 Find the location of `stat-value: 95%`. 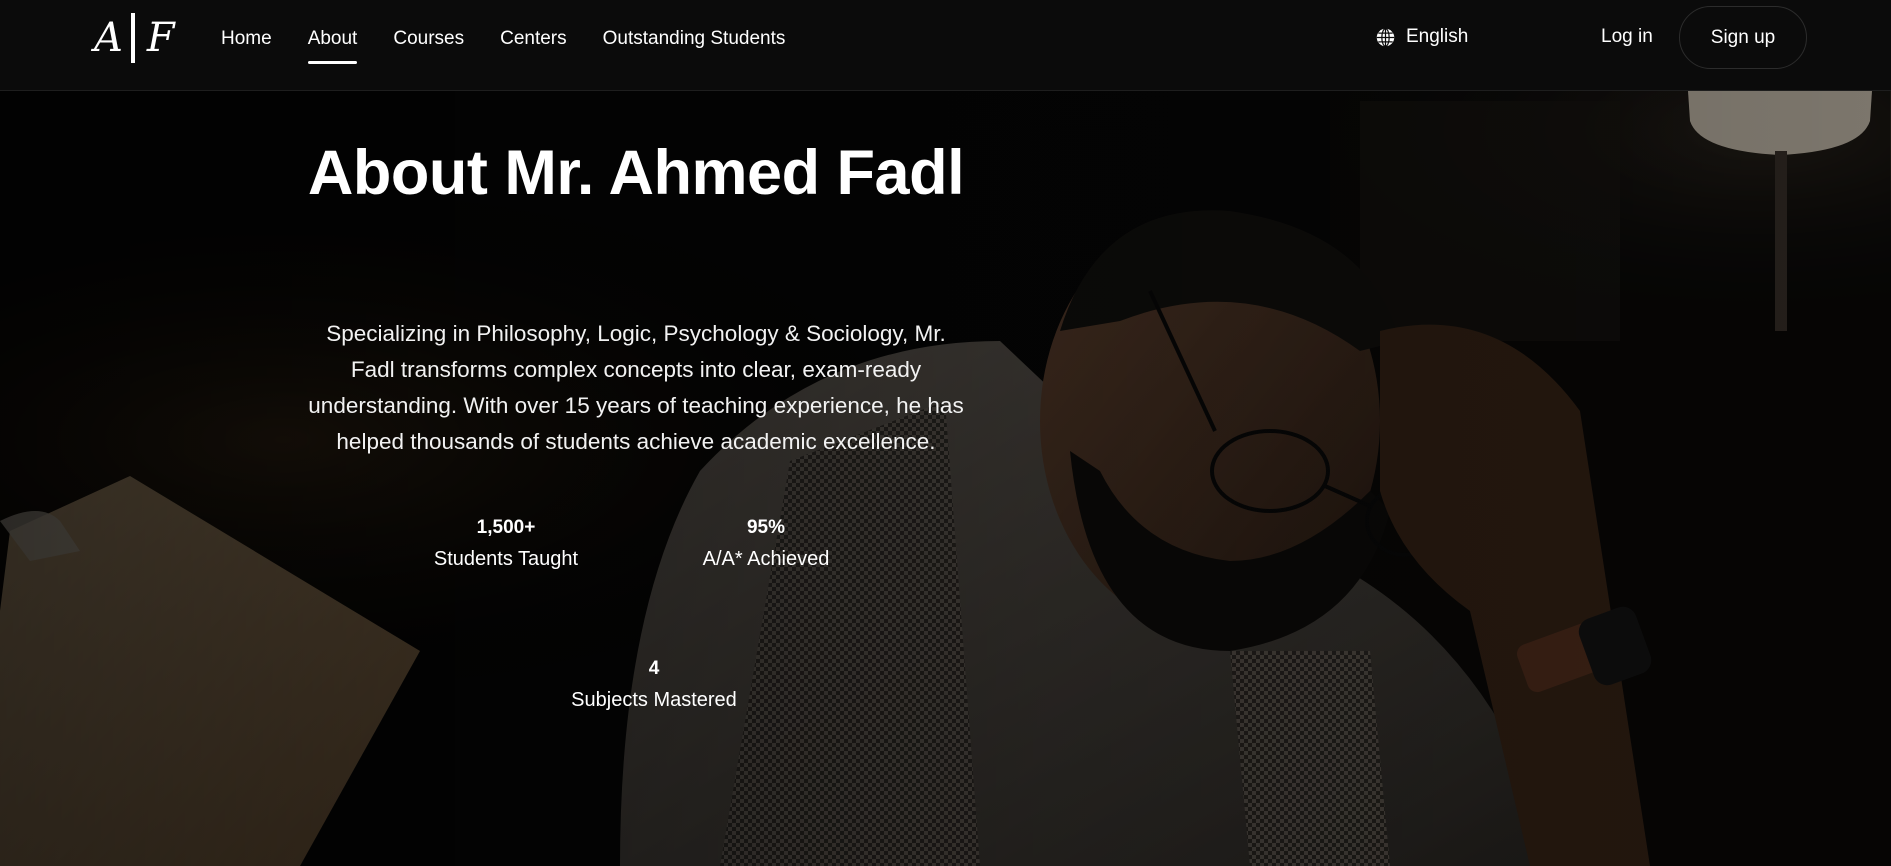

stat-value: 95% is located at coordinates (766, 527).